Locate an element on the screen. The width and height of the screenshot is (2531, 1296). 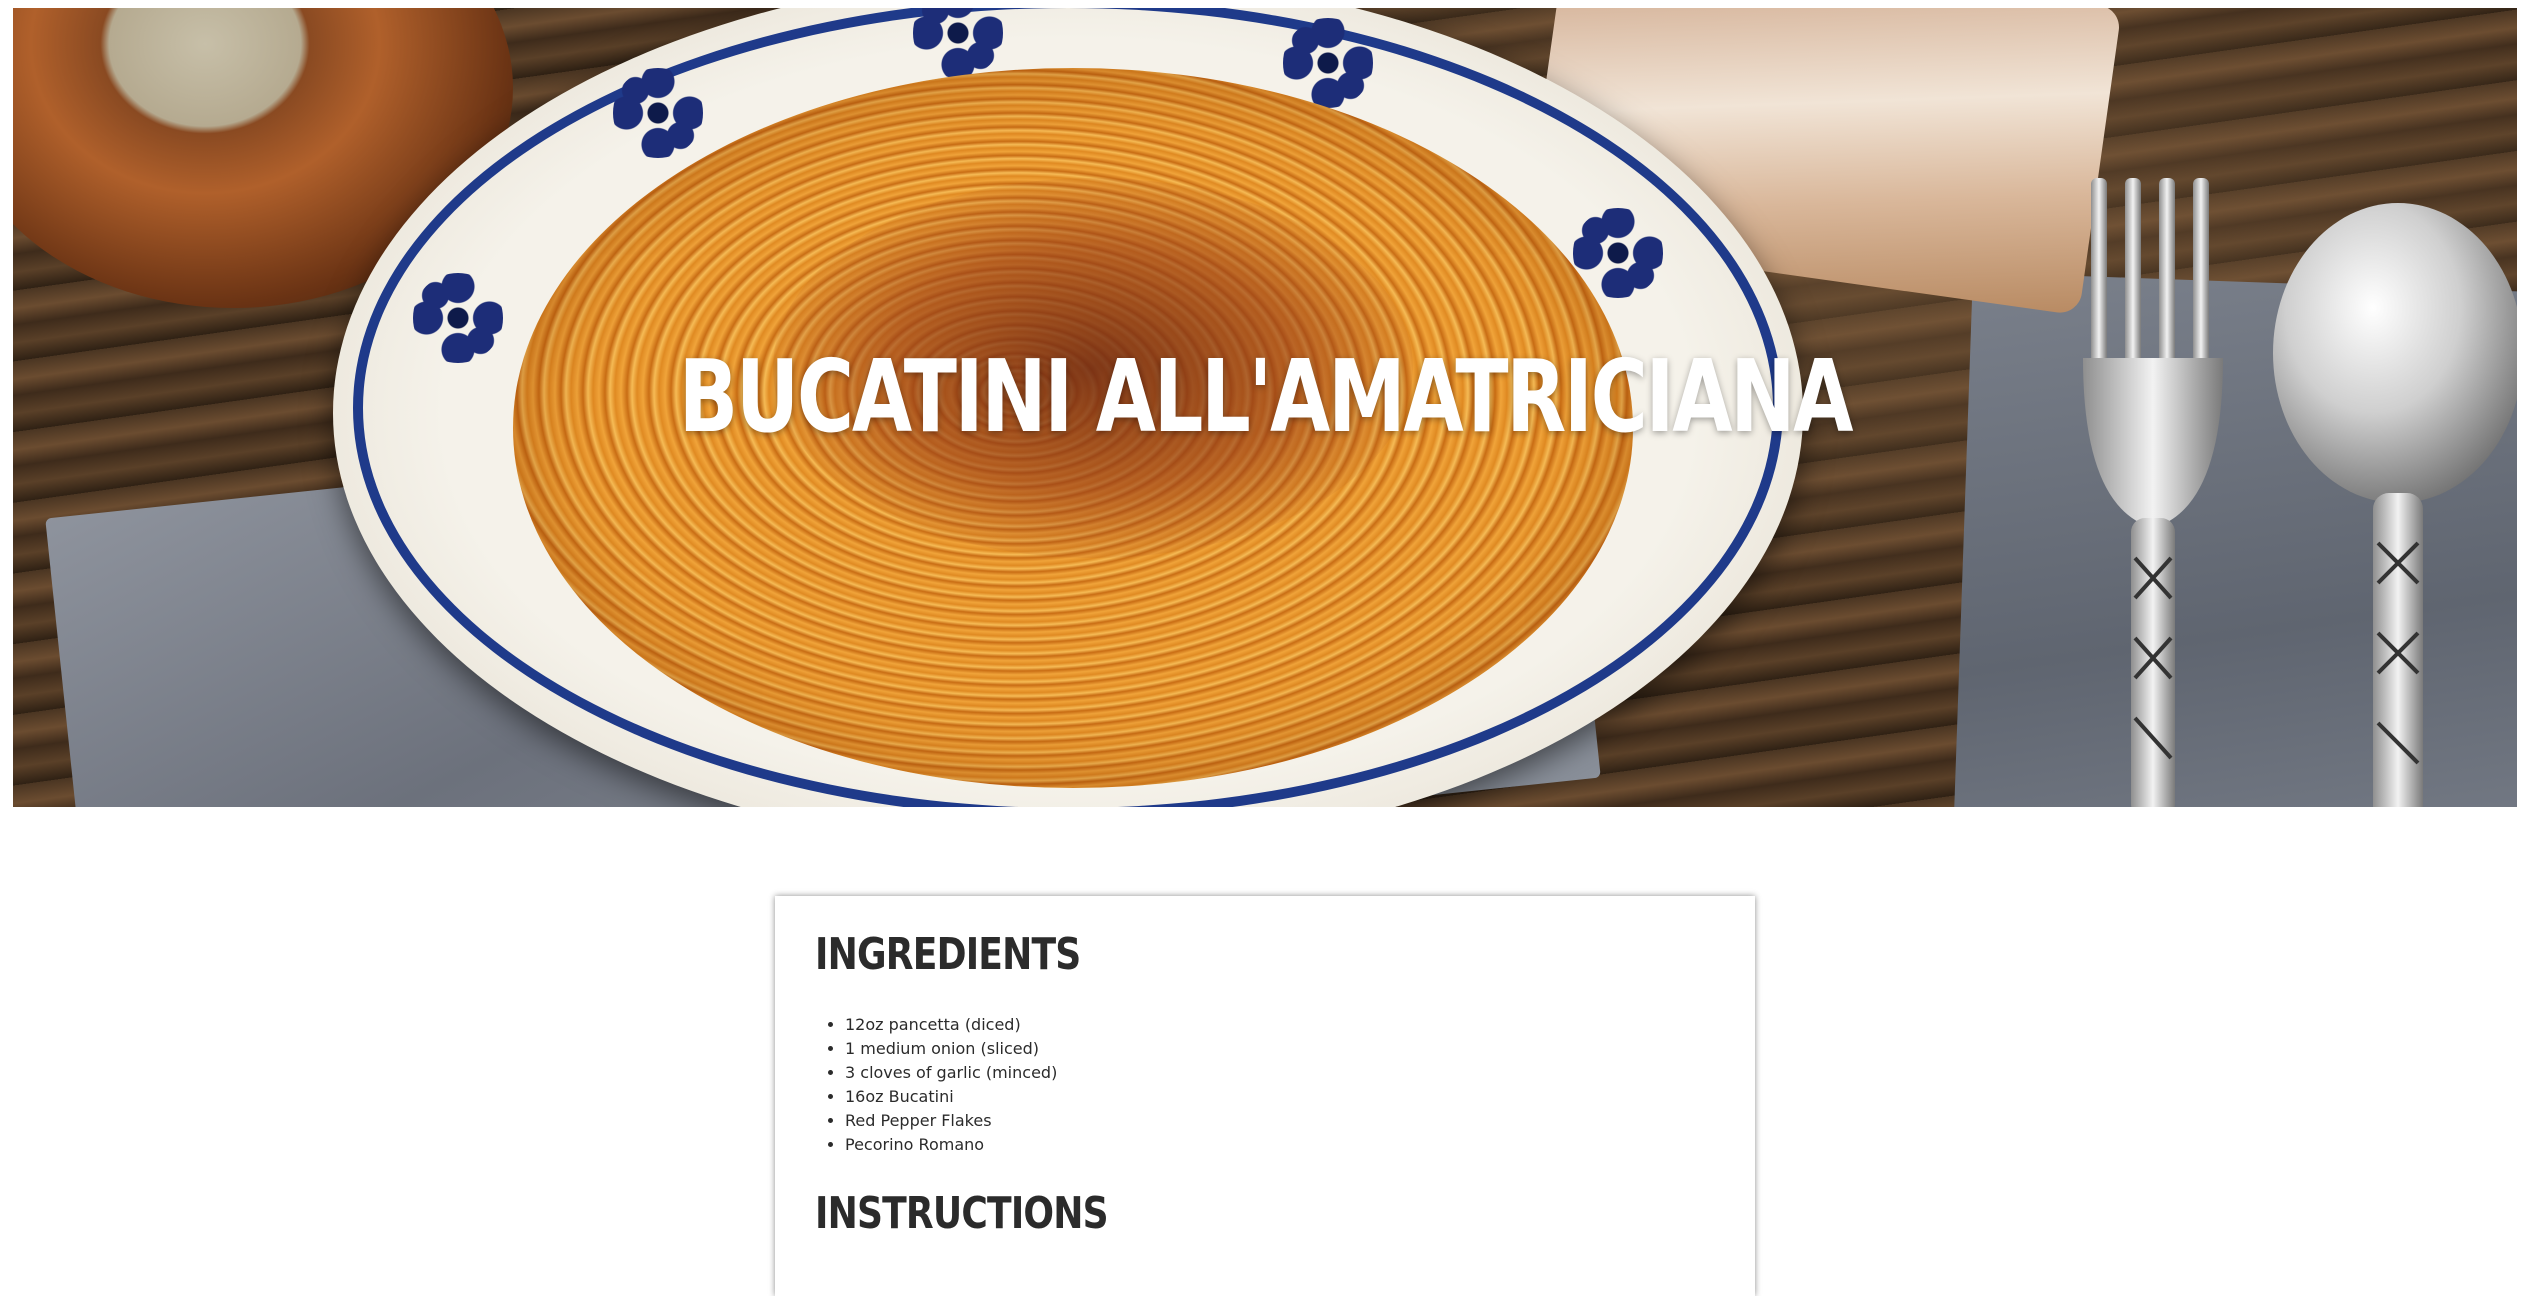
instructions-heading: Instructions is located at coordinates (962, 1213).